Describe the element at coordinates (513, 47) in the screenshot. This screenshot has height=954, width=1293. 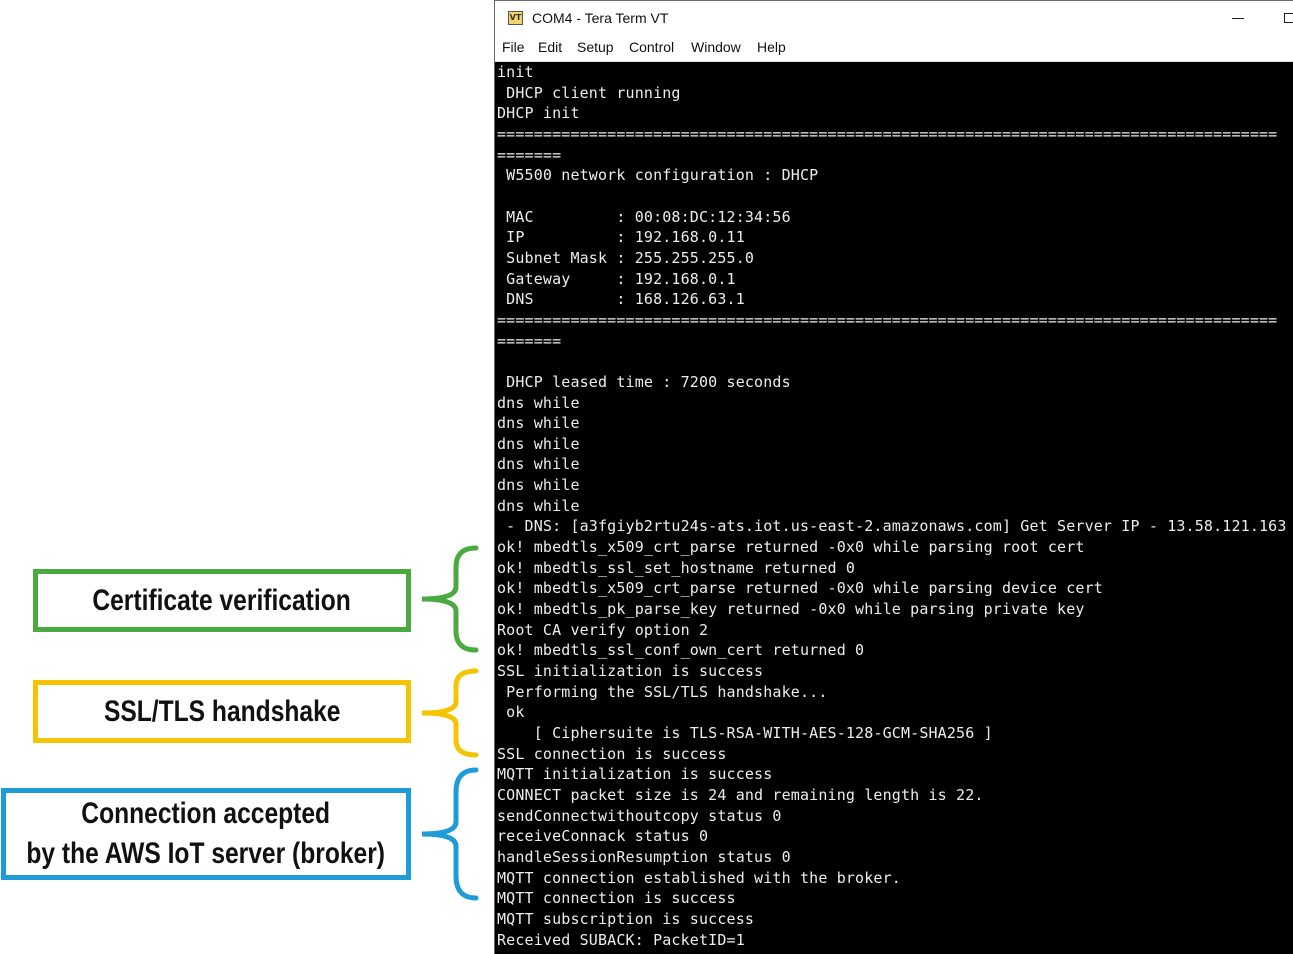
I see `menu-file: File` at that location.